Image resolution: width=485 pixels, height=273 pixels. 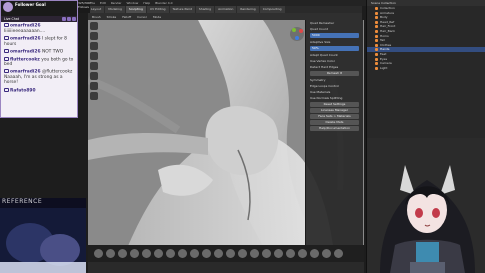 I want to click on chat-title: Live Chat, so click(x=11, y=19).